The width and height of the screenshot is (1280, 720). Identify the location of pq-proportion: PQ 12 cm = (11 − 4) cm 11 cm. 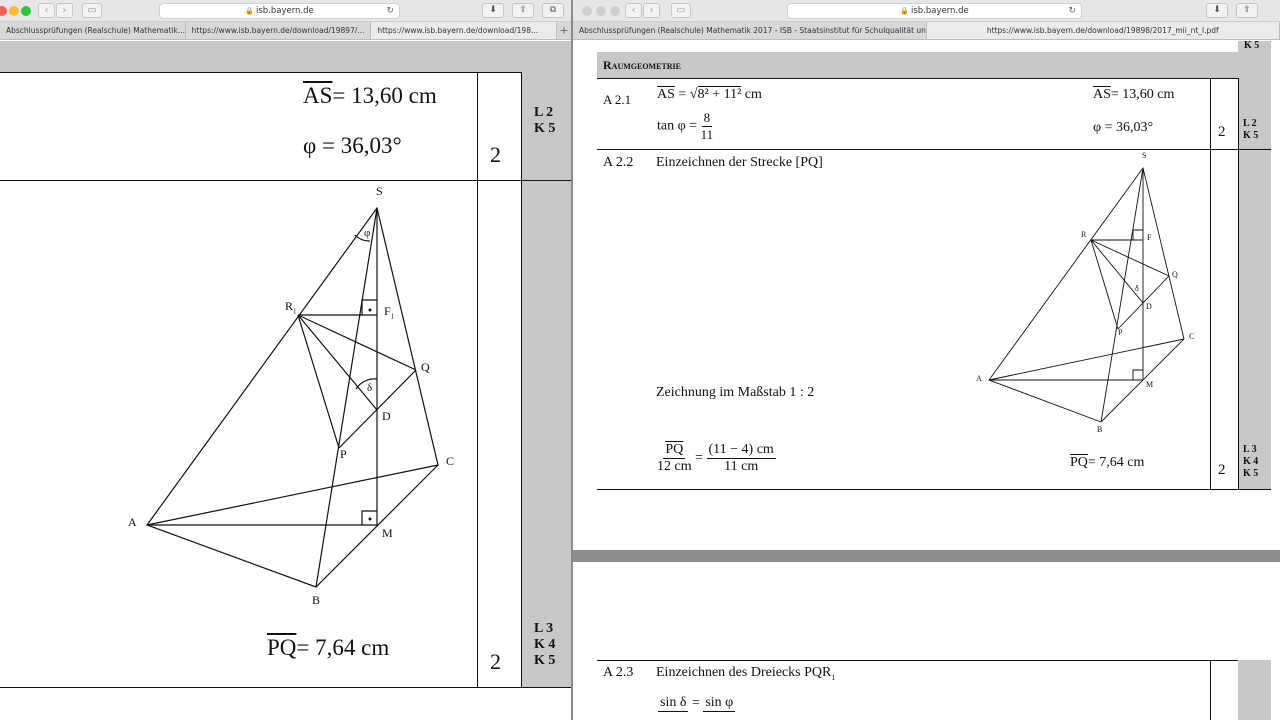
(716, 458).